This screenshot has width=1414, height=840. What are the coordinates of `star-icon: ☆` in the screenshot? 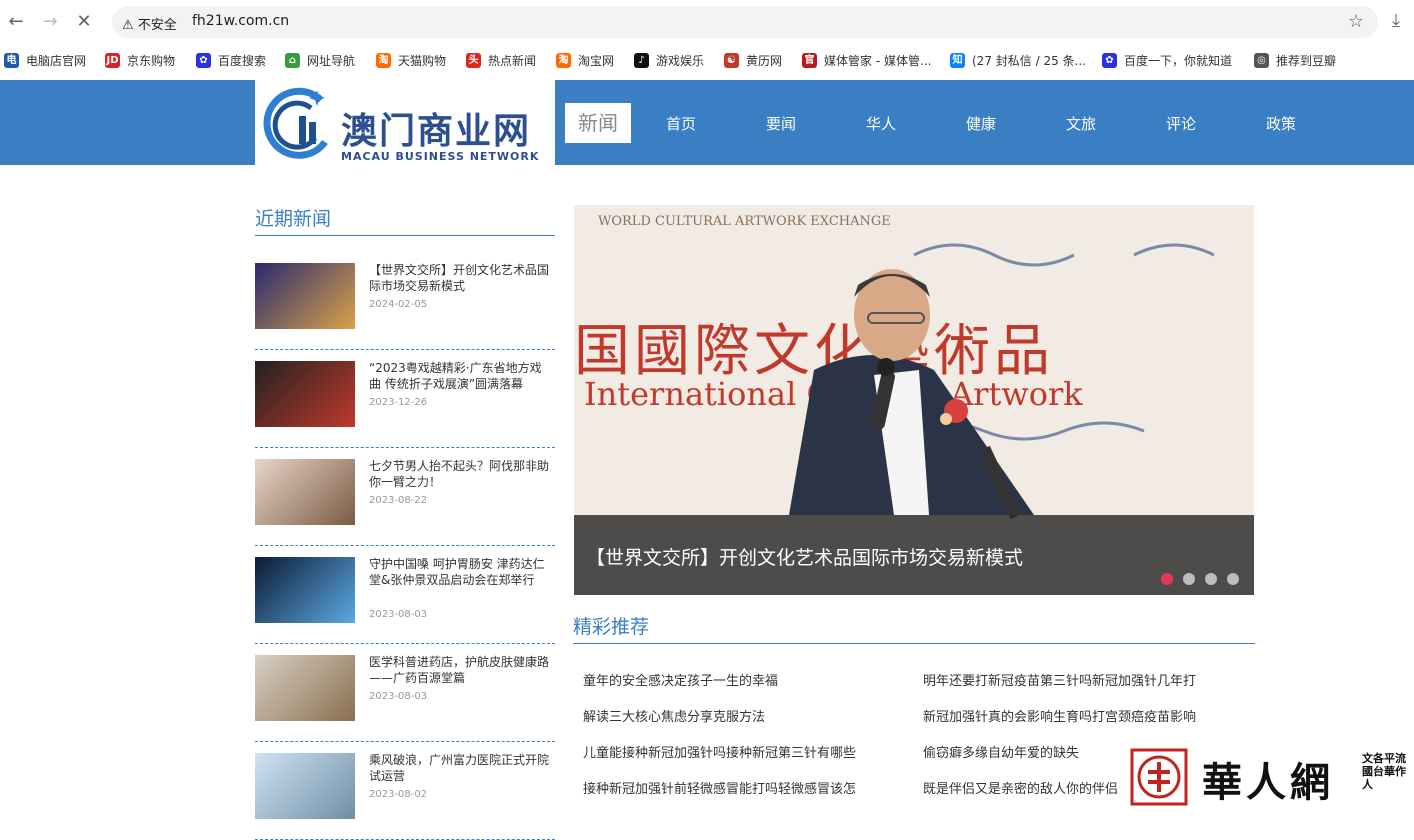 It's located at (1356, 21).